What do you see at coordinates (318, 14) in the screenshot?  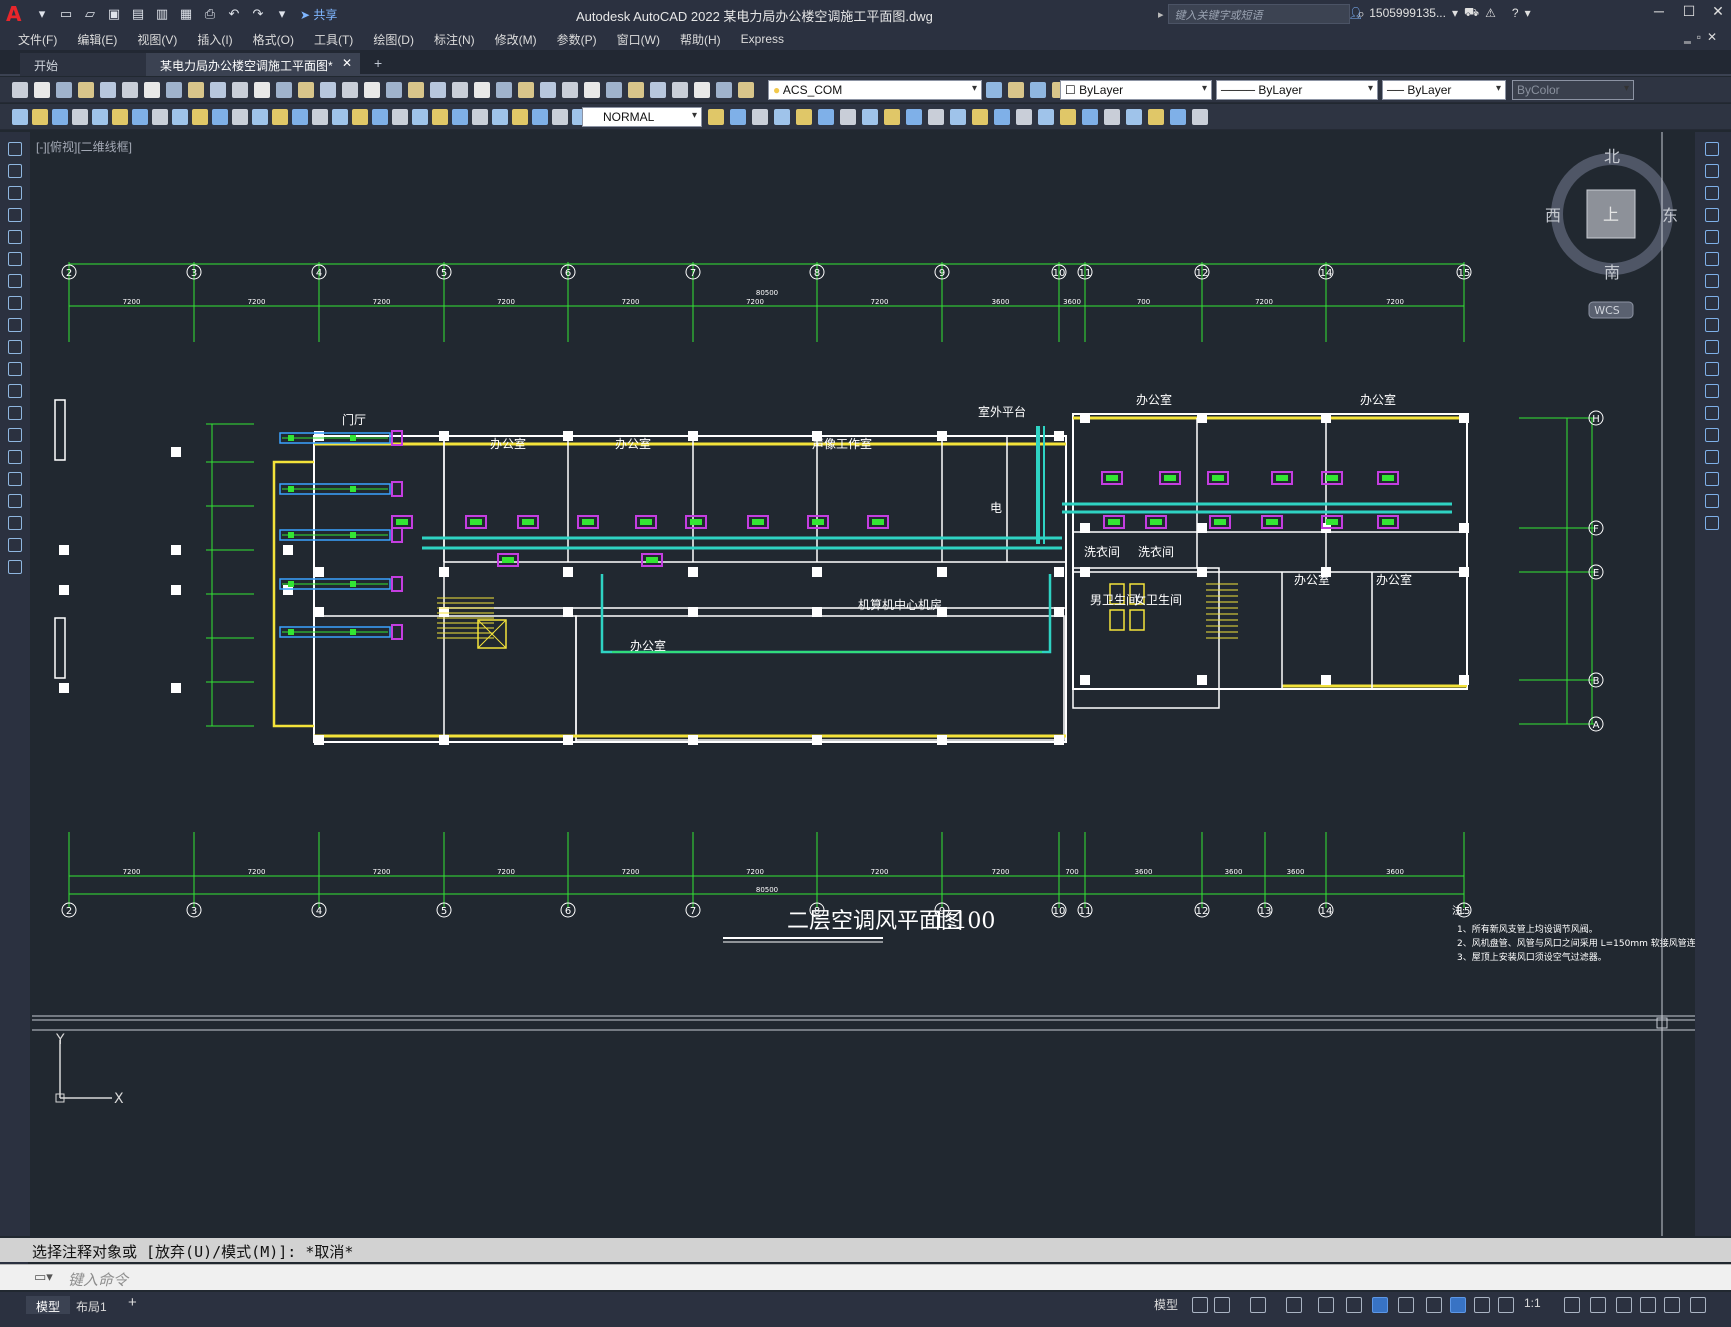 I see `share-button: ➤ 共享` at bounding box center [318, 14].